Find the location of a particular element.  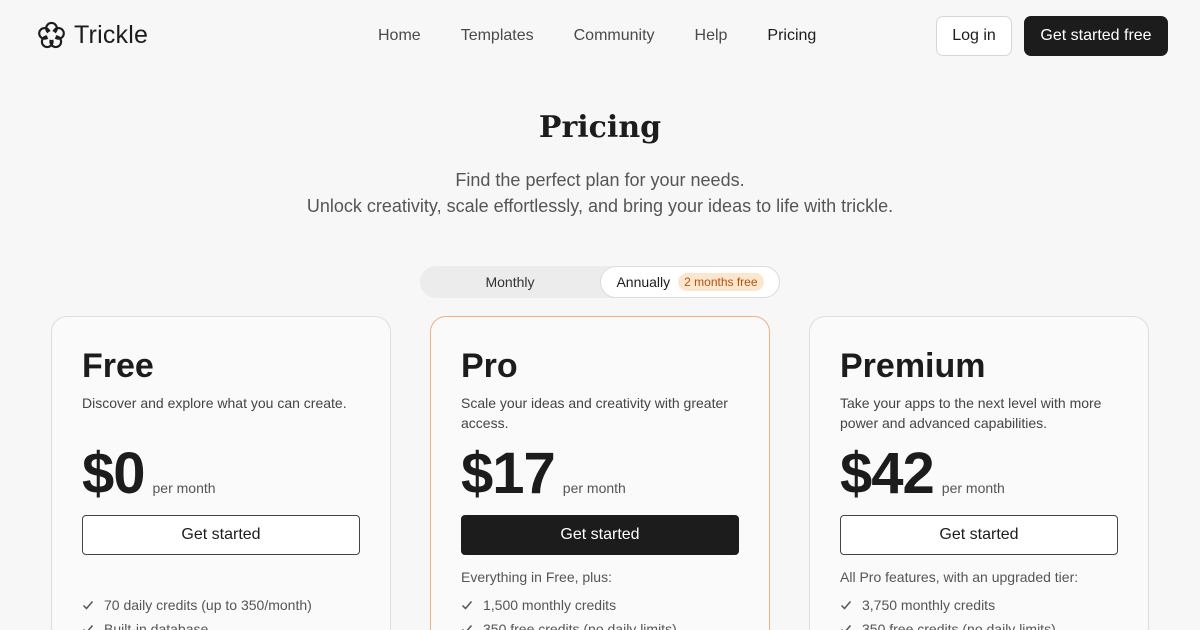

flower-logo-icon is located at coordinates (51, 35).